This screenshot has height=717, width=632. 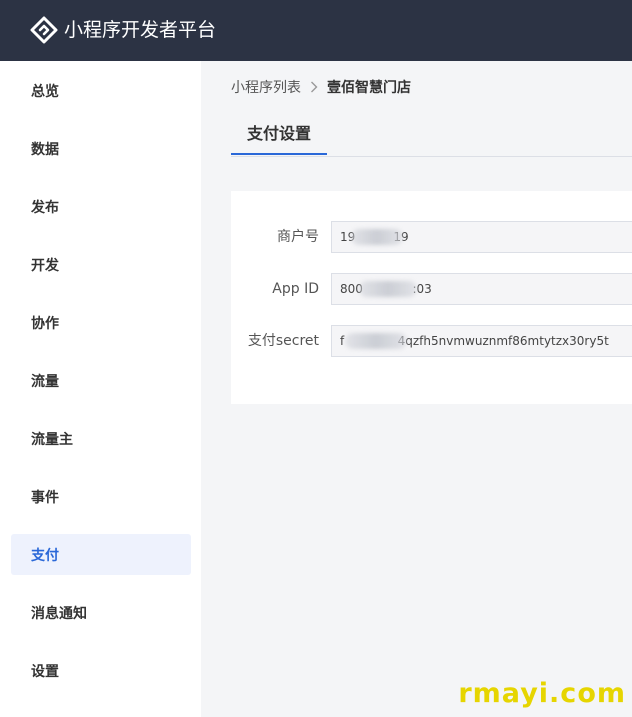 I want to click on sidebar-item-label: 总览, so click(x=45, y=91).